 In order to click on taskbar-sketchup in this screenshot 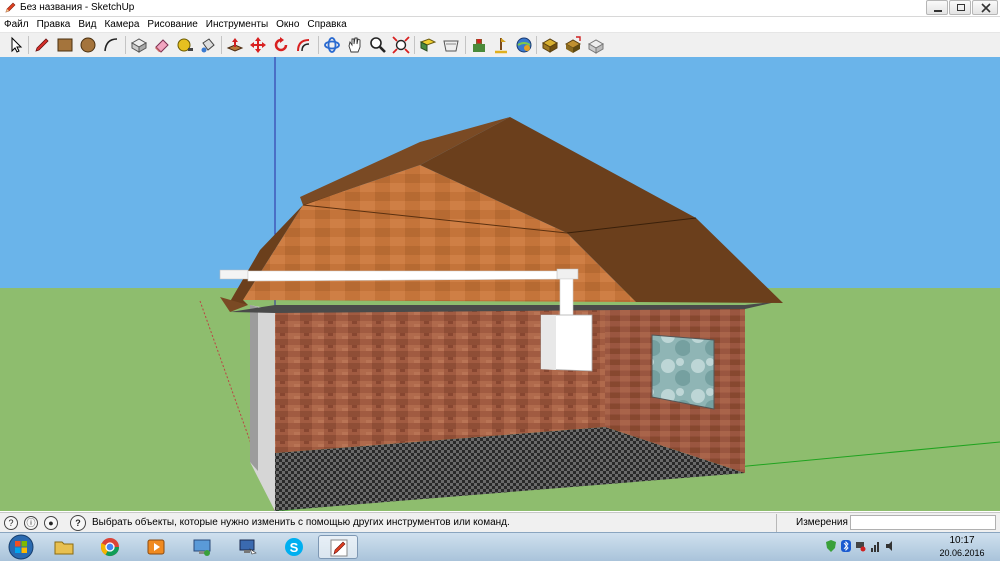, I will do `click(338, 547)`.